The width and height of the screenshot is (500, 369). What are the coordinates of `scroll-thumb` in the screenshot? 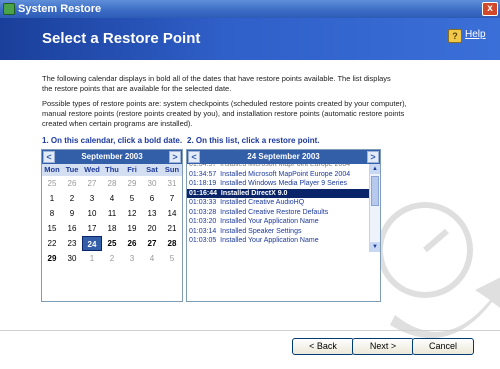 It's located at (375, 191).